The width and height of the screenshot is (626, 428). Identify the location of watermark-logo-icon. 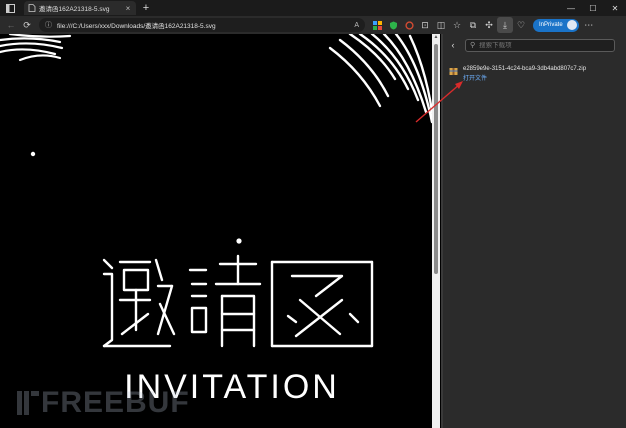
(28, 403).